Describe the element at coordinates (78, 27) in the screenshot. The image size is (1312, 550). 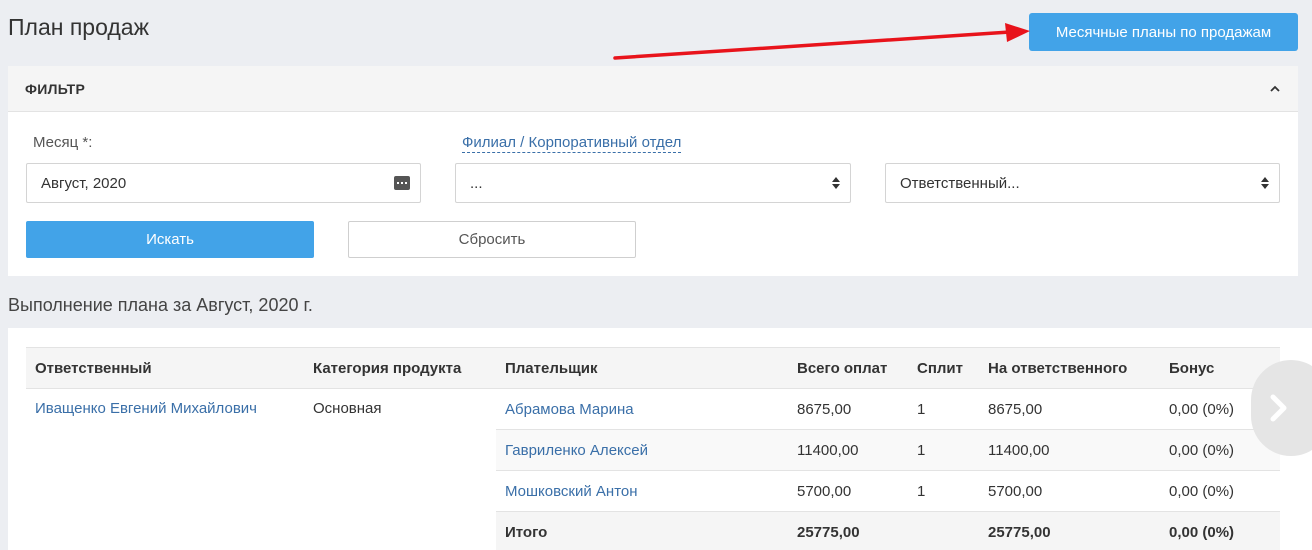
I see `page-title: План продаж` at that location.